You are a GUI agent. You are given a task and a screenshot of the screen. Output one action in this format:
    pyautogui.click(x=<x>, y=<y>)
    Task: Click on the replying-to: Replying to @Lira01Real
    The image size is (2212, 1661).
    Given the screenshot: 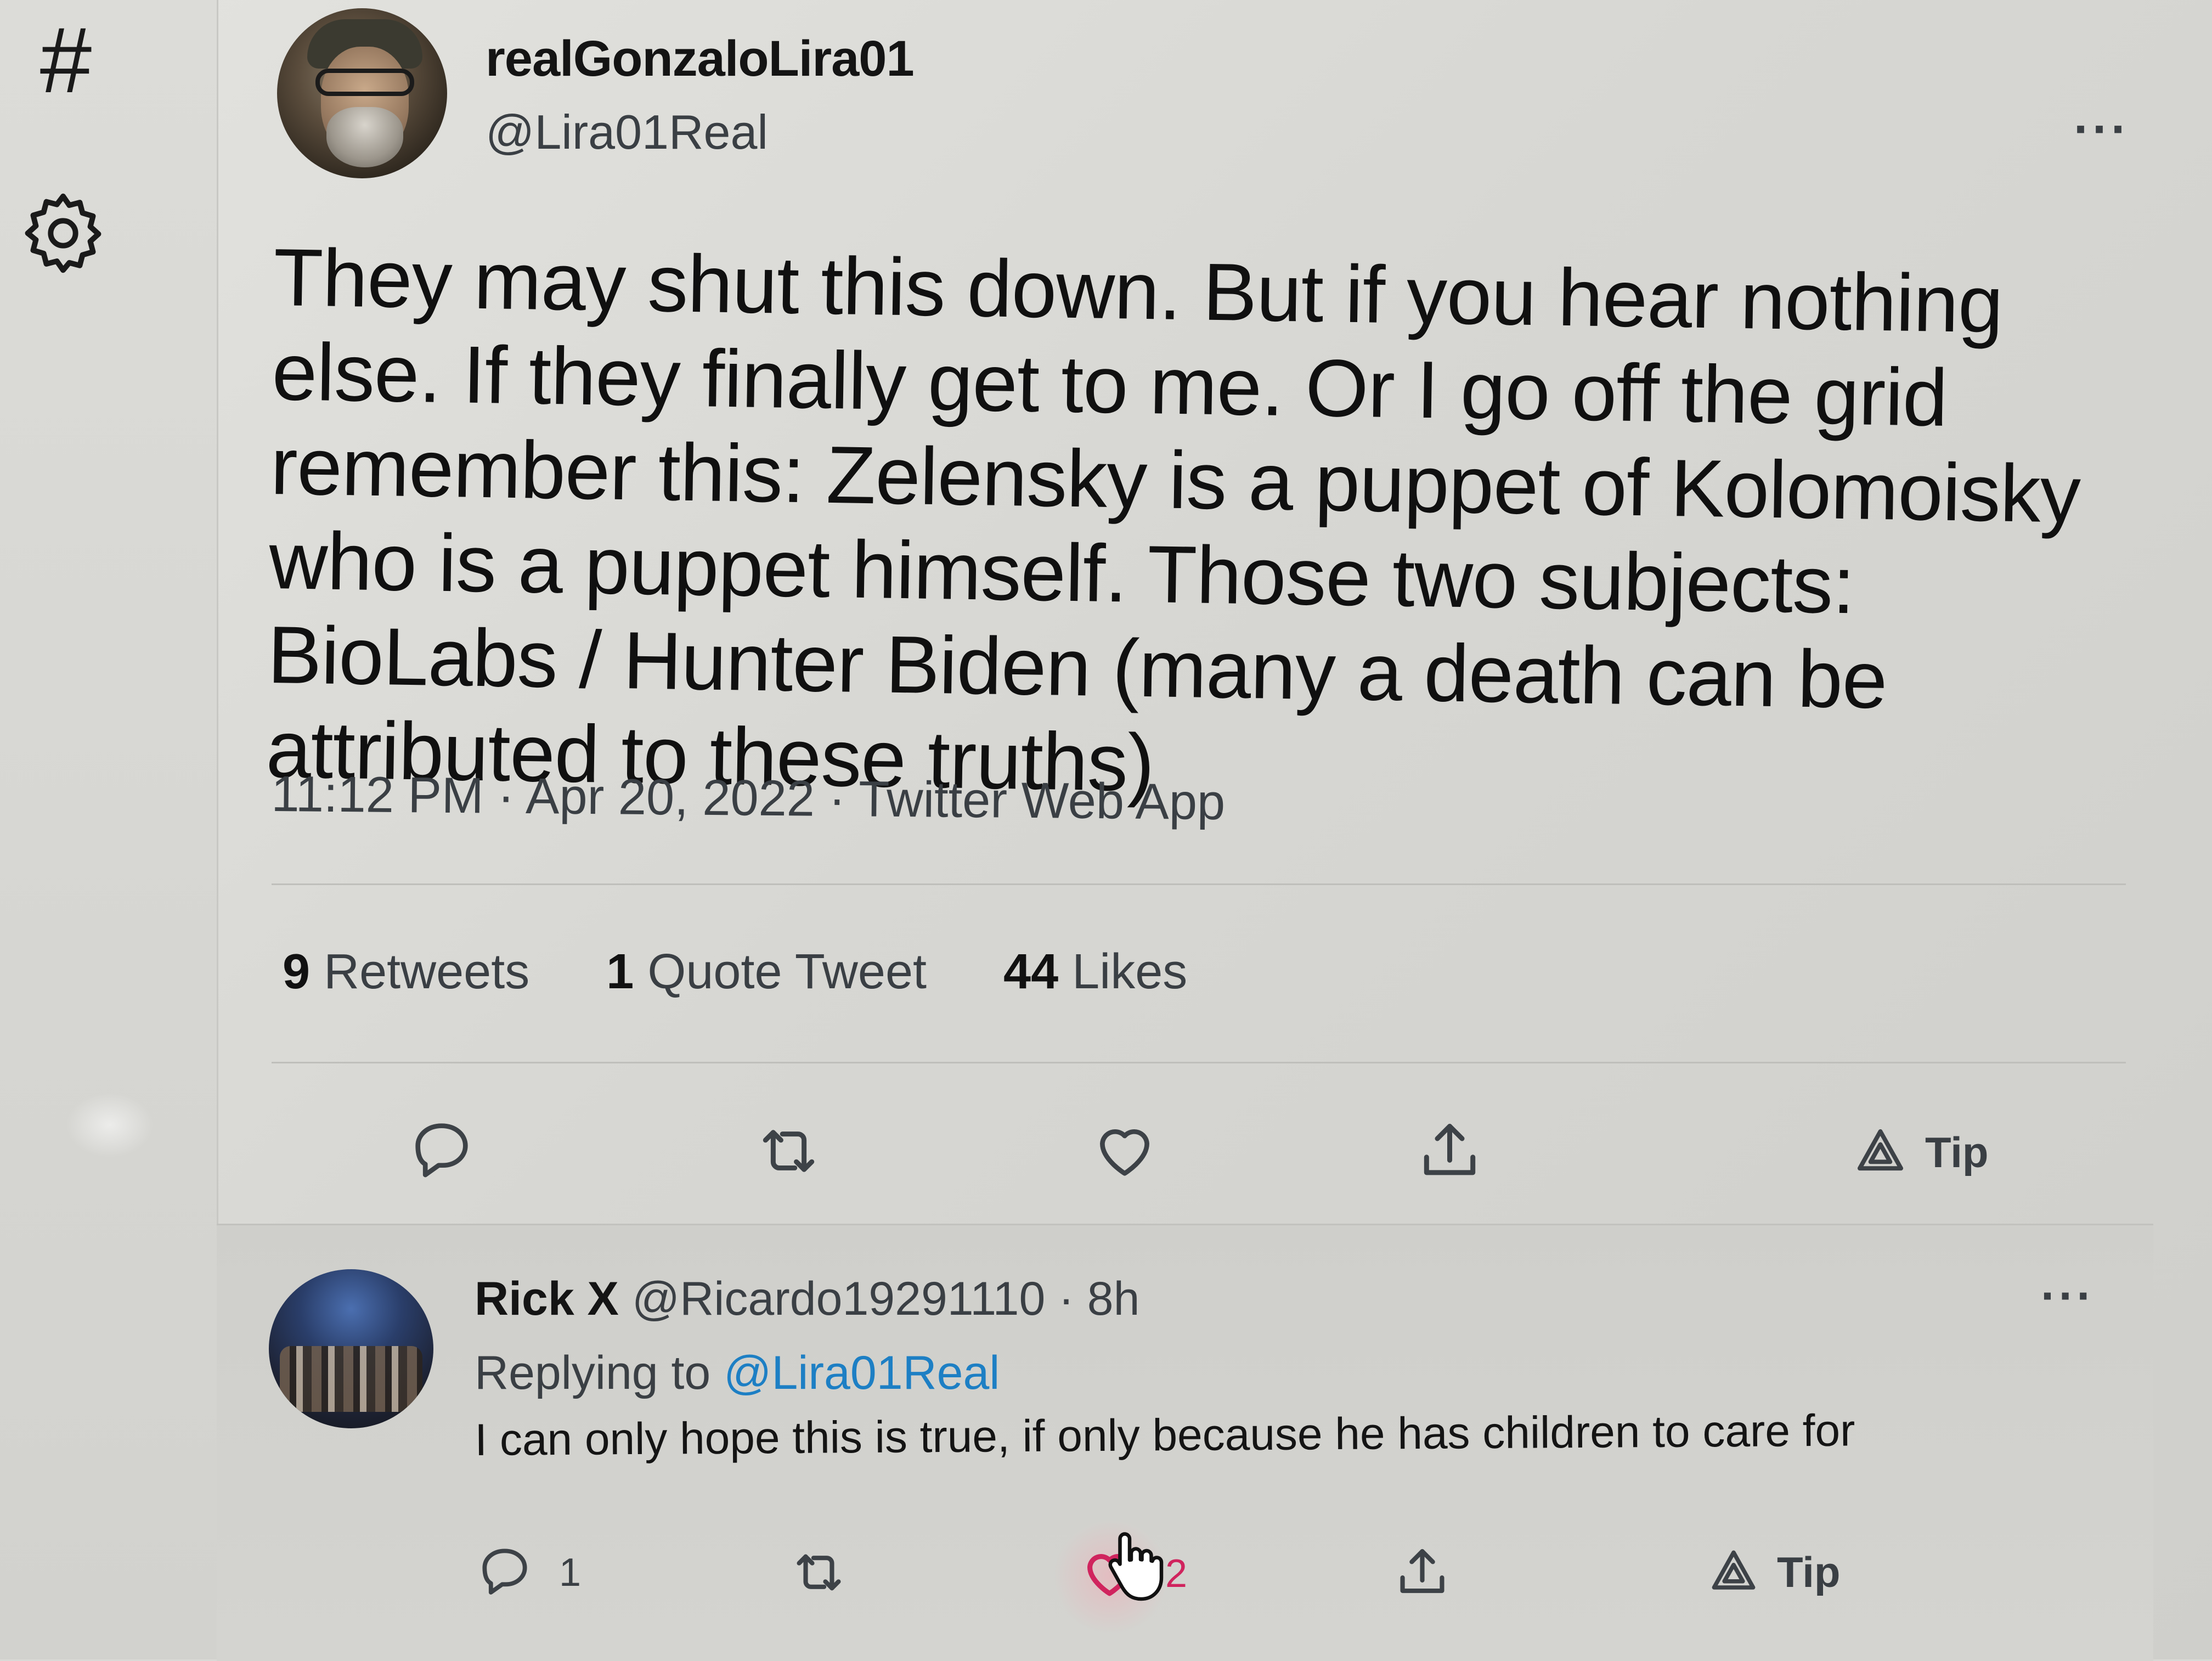 What is the action you would take?
    pyautogui.click(x=737, y=1373)
    